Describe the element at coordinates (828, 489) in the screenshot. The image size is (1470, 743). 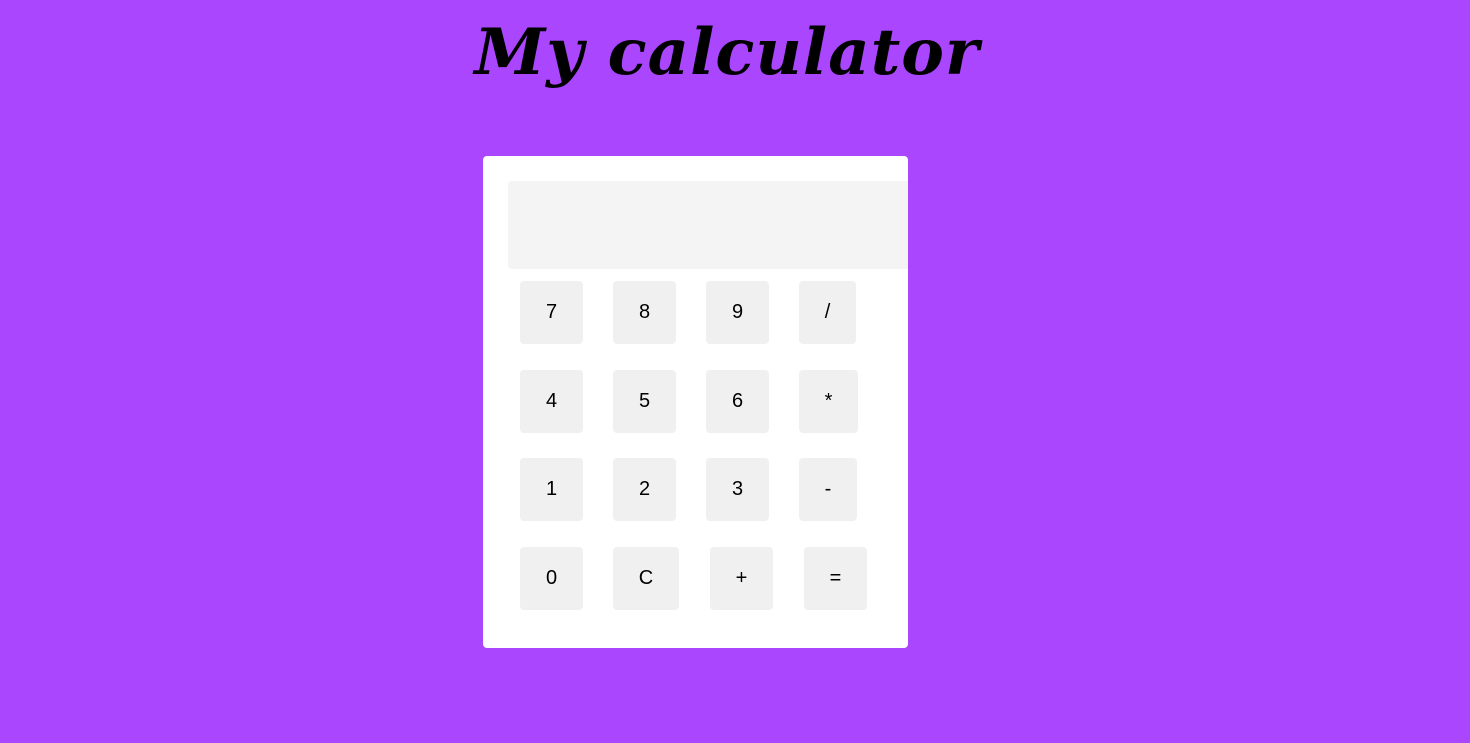
I see `subtract-button: -` at that location.